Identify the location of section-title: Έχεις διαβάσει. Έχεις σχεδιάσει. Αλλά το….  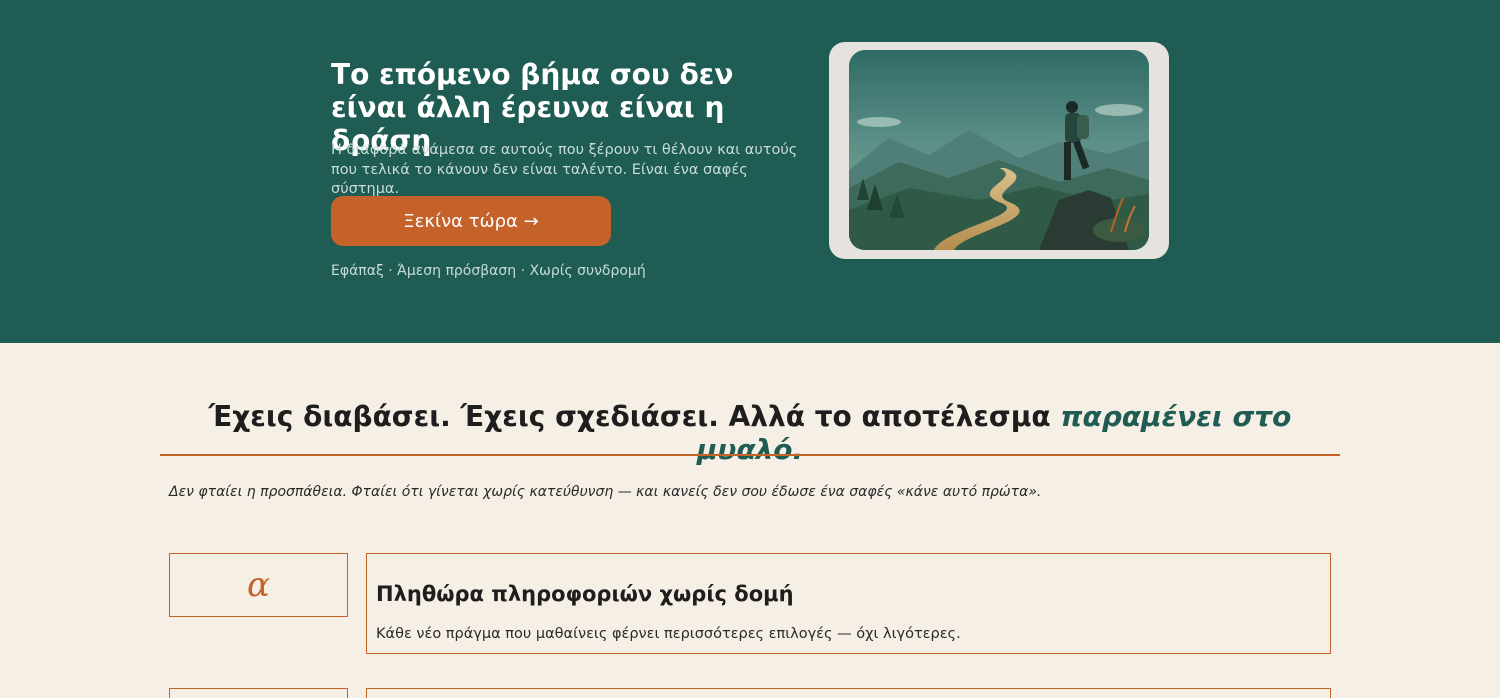
(750, 433).